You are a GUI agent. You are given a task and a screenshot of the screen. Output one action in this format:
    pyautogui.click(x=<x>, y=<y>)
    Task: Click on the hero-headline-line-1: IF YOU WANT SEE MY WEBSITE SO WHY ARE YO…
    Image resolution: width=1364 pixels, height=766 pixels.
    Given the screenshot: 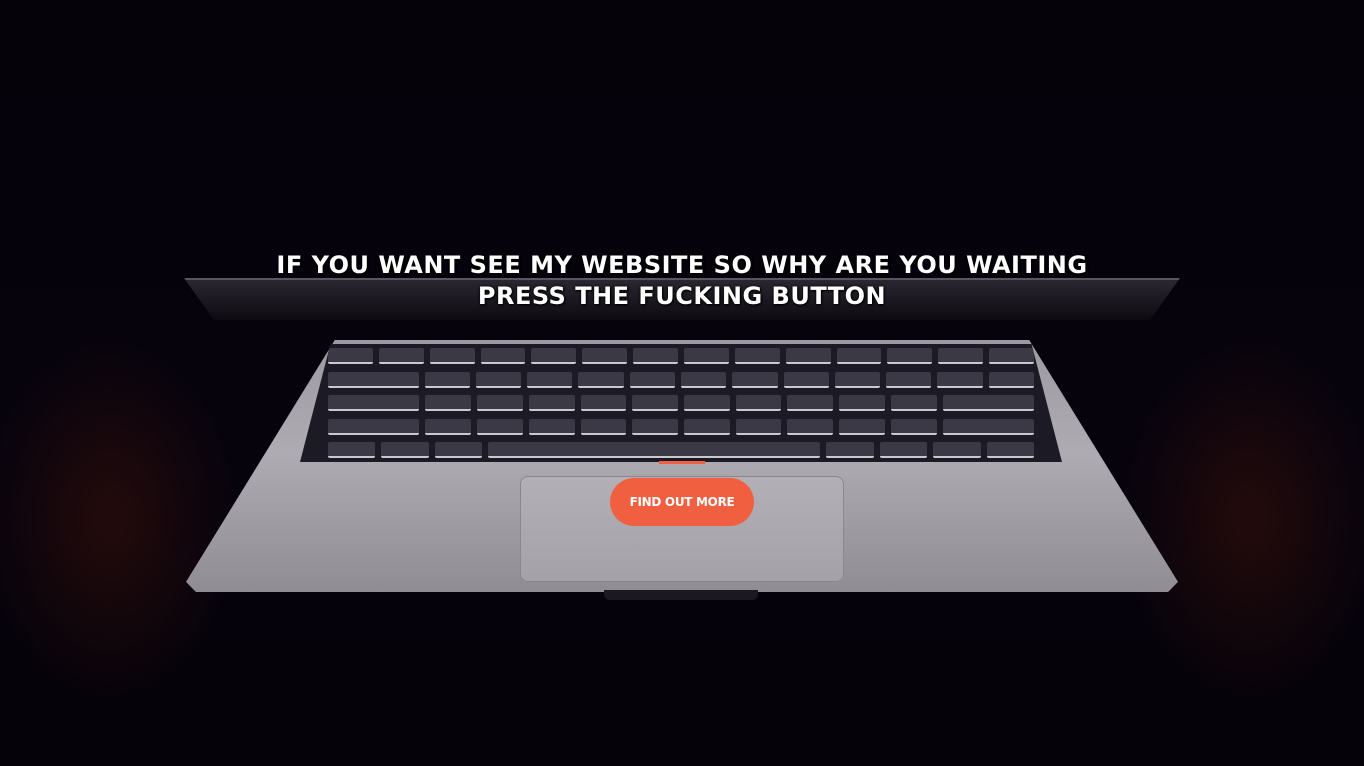 What is the action you would take?
    pyautogui.click(x=682, y=265)
    